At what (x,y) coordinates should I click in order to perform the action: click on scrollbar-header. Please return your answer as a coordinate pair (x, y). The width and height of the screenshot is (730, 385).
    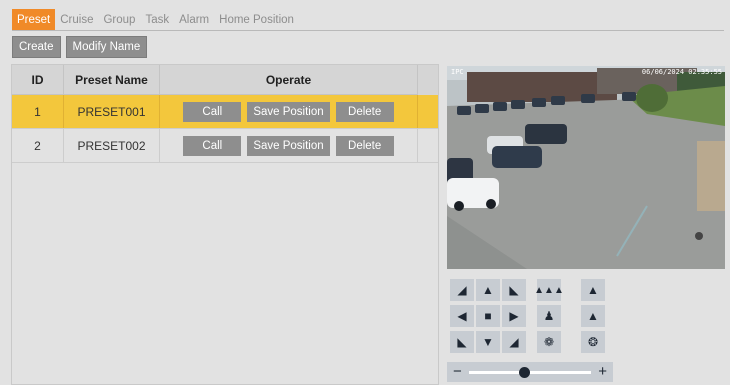
    Looking at the image, I should click on (428, 80).